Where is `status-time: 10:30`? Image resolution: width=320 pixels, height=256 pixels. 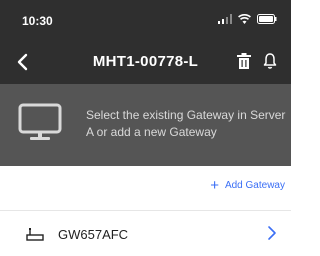 status-time: 10:30 is located at coordinates (37, 21).